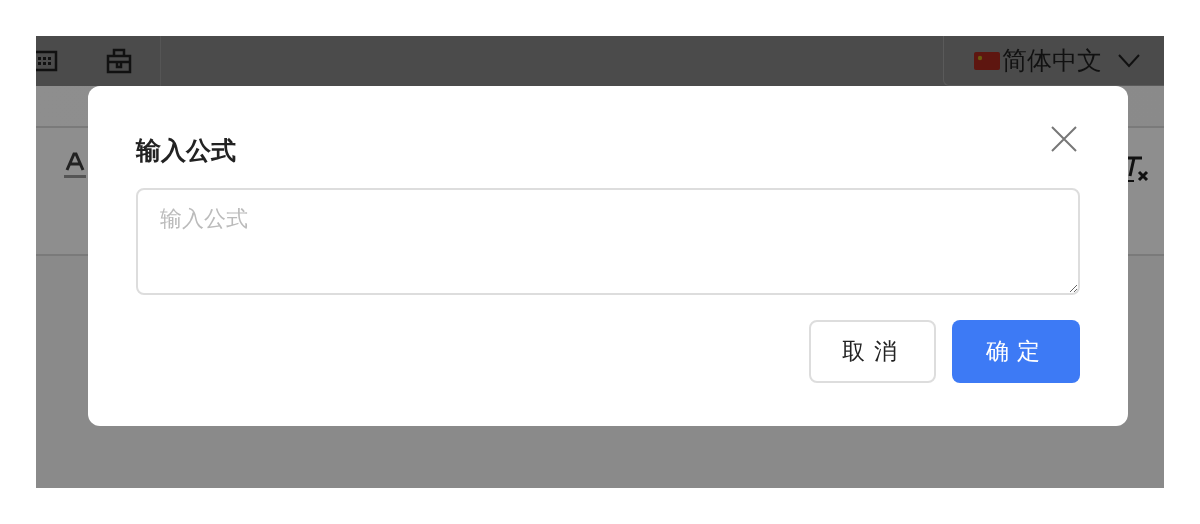 This screenshot has width=1200, height=524. What do you see at coordinates (119, 61) in the screenshot?
I see `briefcase-icon` at bounding box center [119, 61].